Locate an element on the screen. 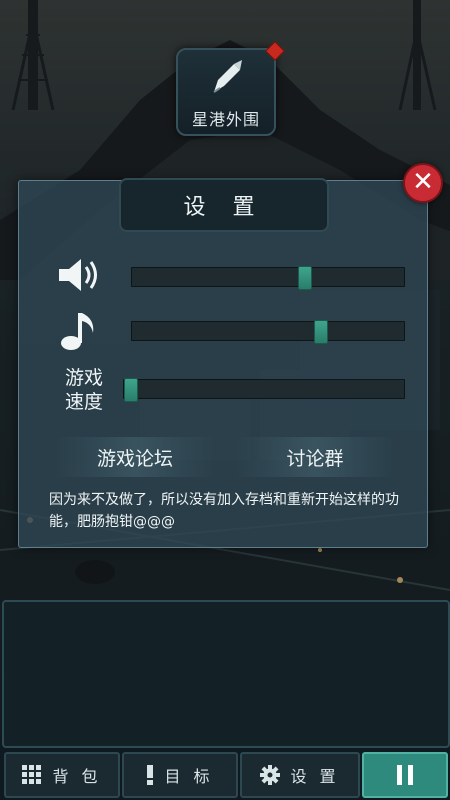 This screenshot has height=800, width=450. goal-label: 目 标 is located at coordinates (189, 776).